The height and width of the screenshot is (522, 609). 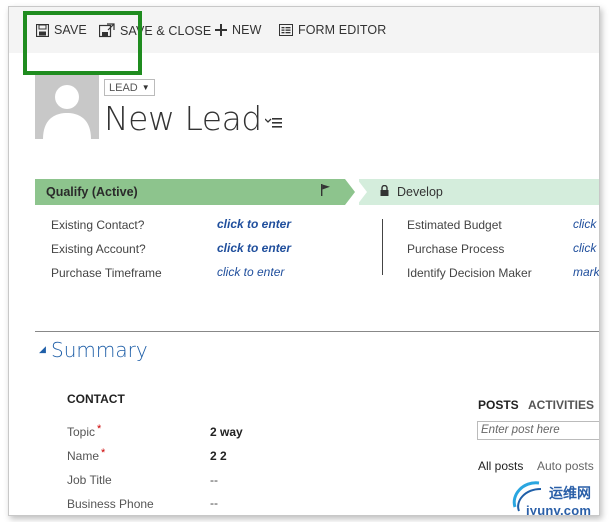 What do you see at coordinates (82, 43) in the screenshot?
I see `highlight-box` at bounding box center [82, 43].